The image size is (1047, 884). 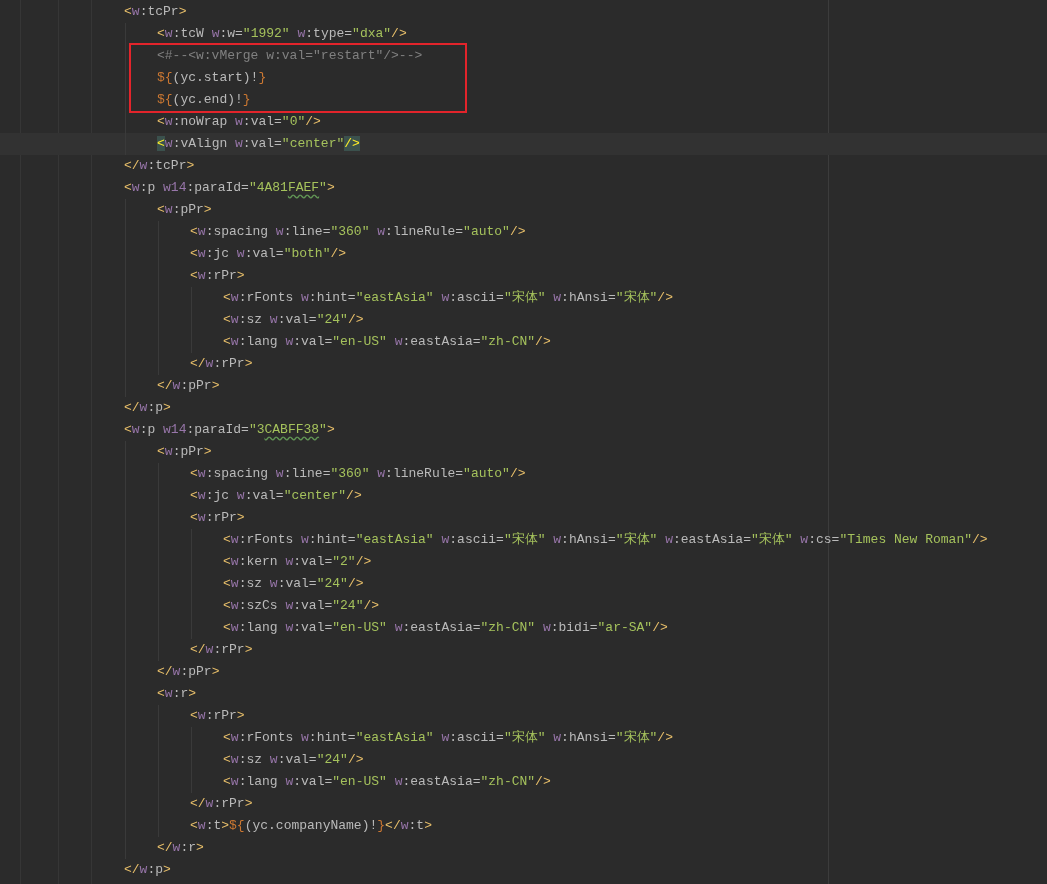 I want to click on code-line: <w:rFonts w:hint="eastAsia" w:ascii="宋体" w:hAnsi="宋体" w:eastAsia="宋体" w:cs="Times New Roman"/>, so click(x=605, y=540).